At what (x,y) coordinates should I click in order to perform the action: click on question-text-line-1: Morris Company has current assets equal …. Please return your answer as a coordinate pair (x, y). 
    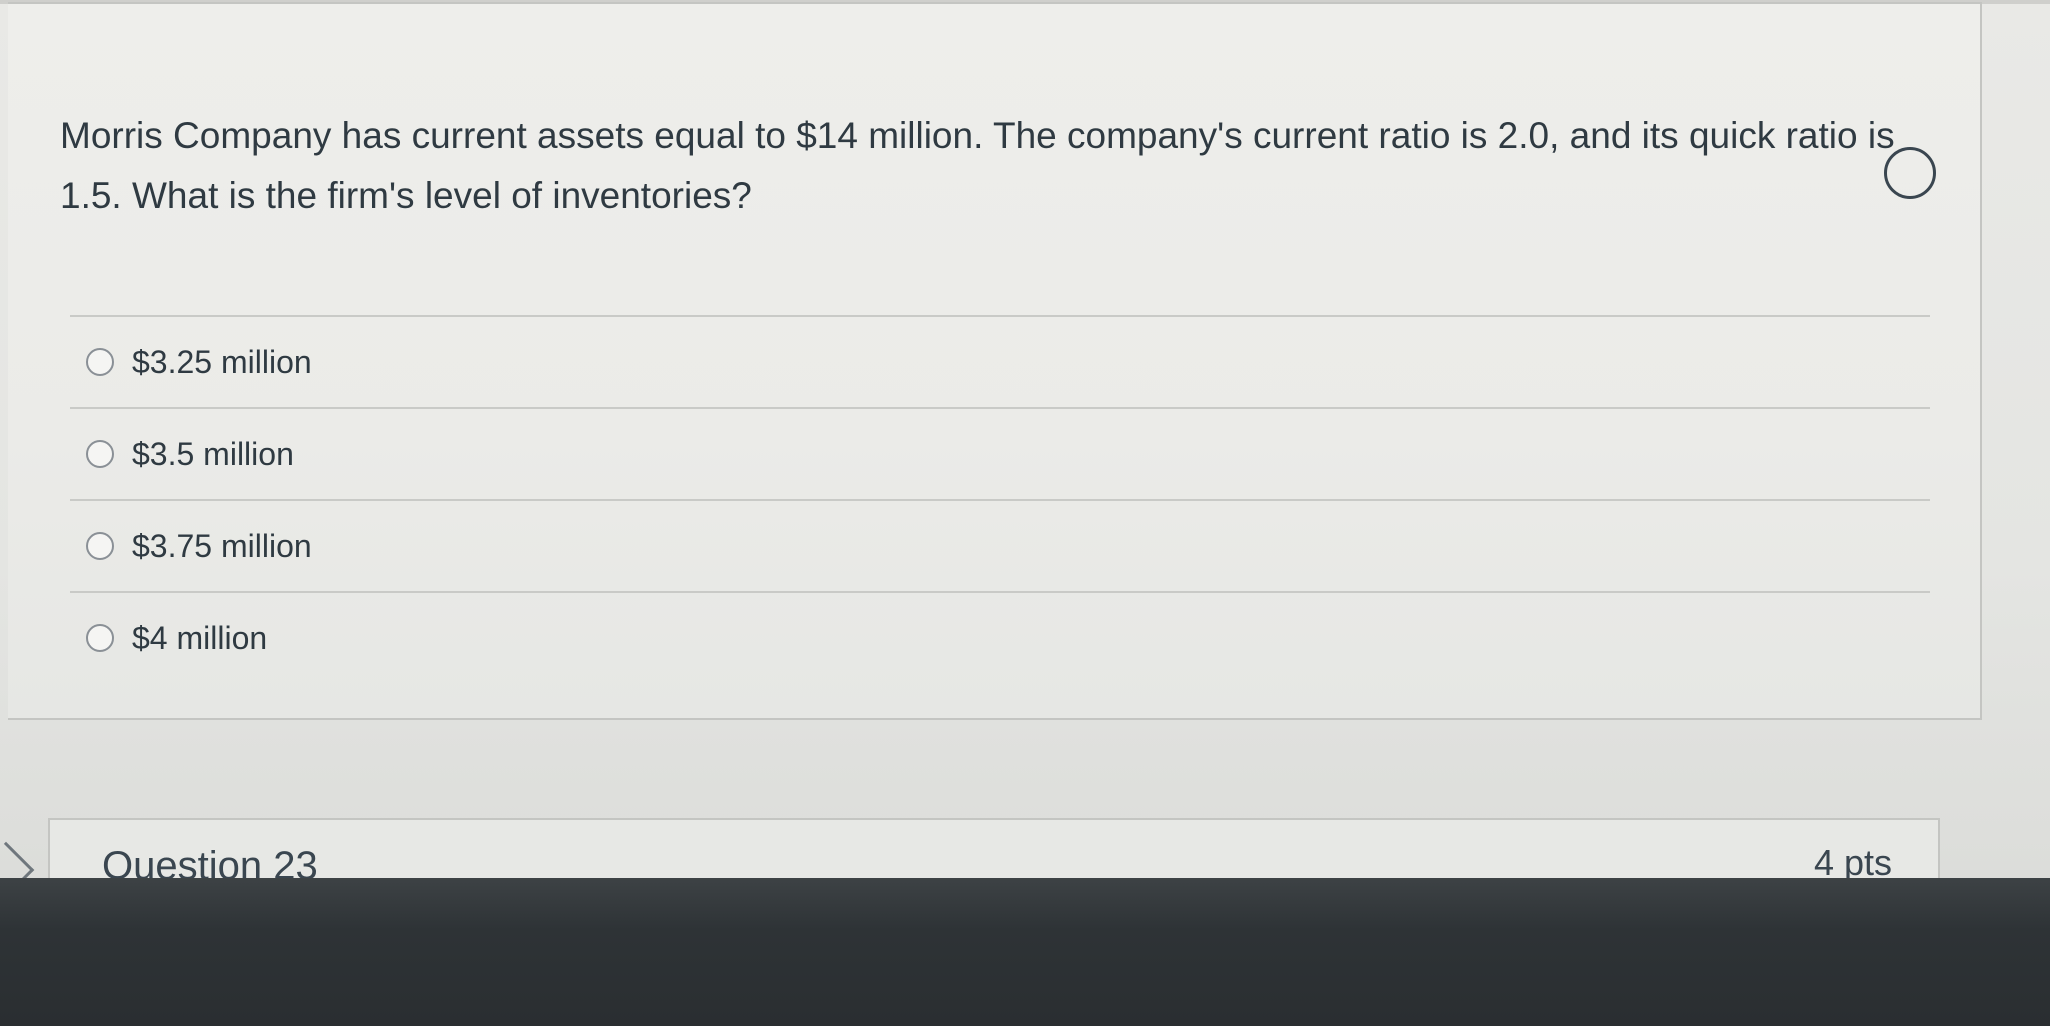
    Looking at the image, I should click on (977, 135).